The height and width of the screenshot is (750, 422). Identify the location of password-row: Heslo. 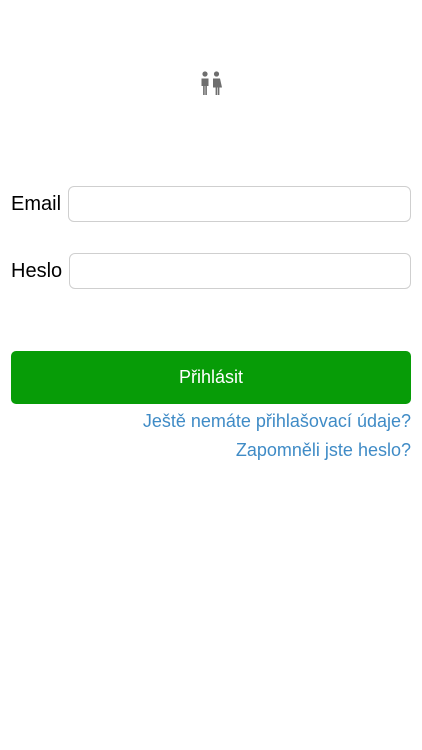
(211, 271).